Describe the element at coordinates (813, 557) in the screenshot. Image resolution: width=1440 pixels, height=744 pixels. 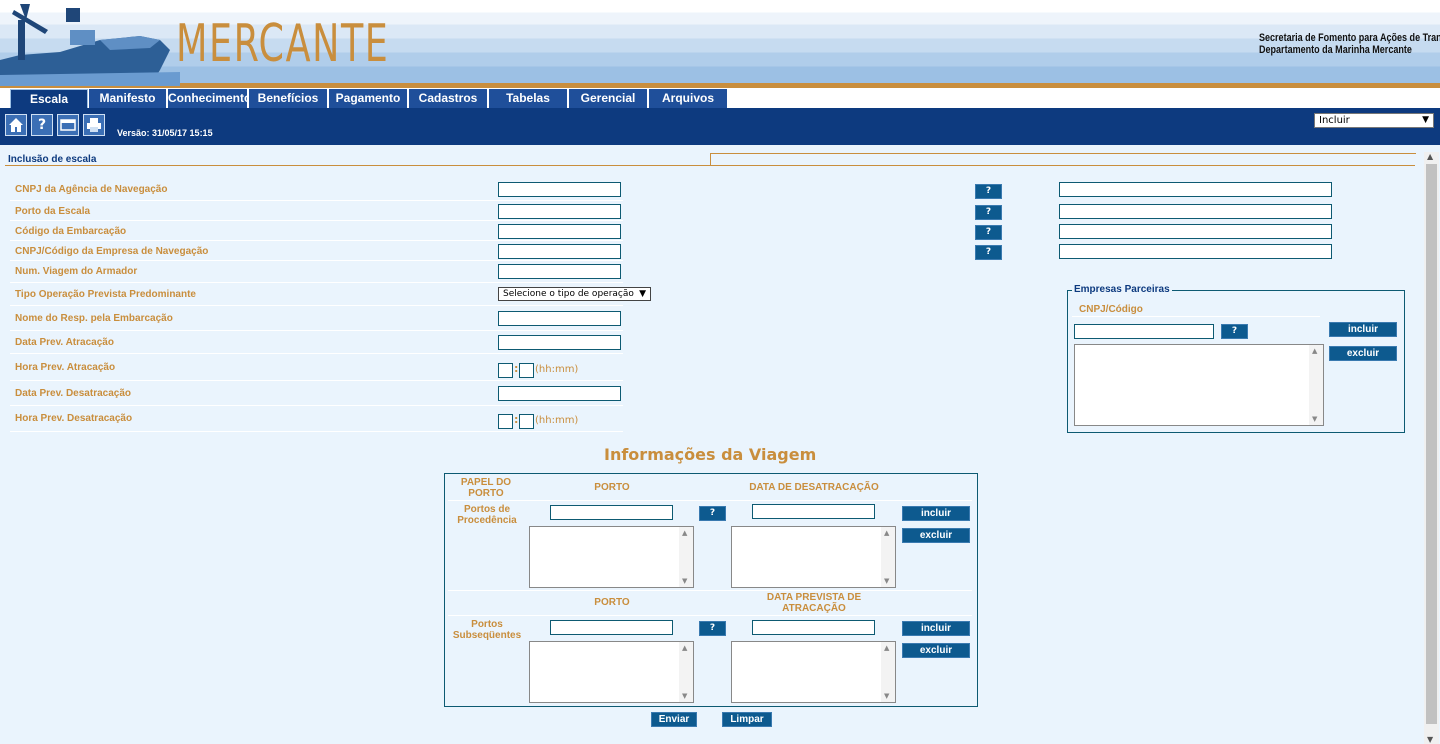
I see `datas-desatracacao-list: ▲ ▼` at that location.